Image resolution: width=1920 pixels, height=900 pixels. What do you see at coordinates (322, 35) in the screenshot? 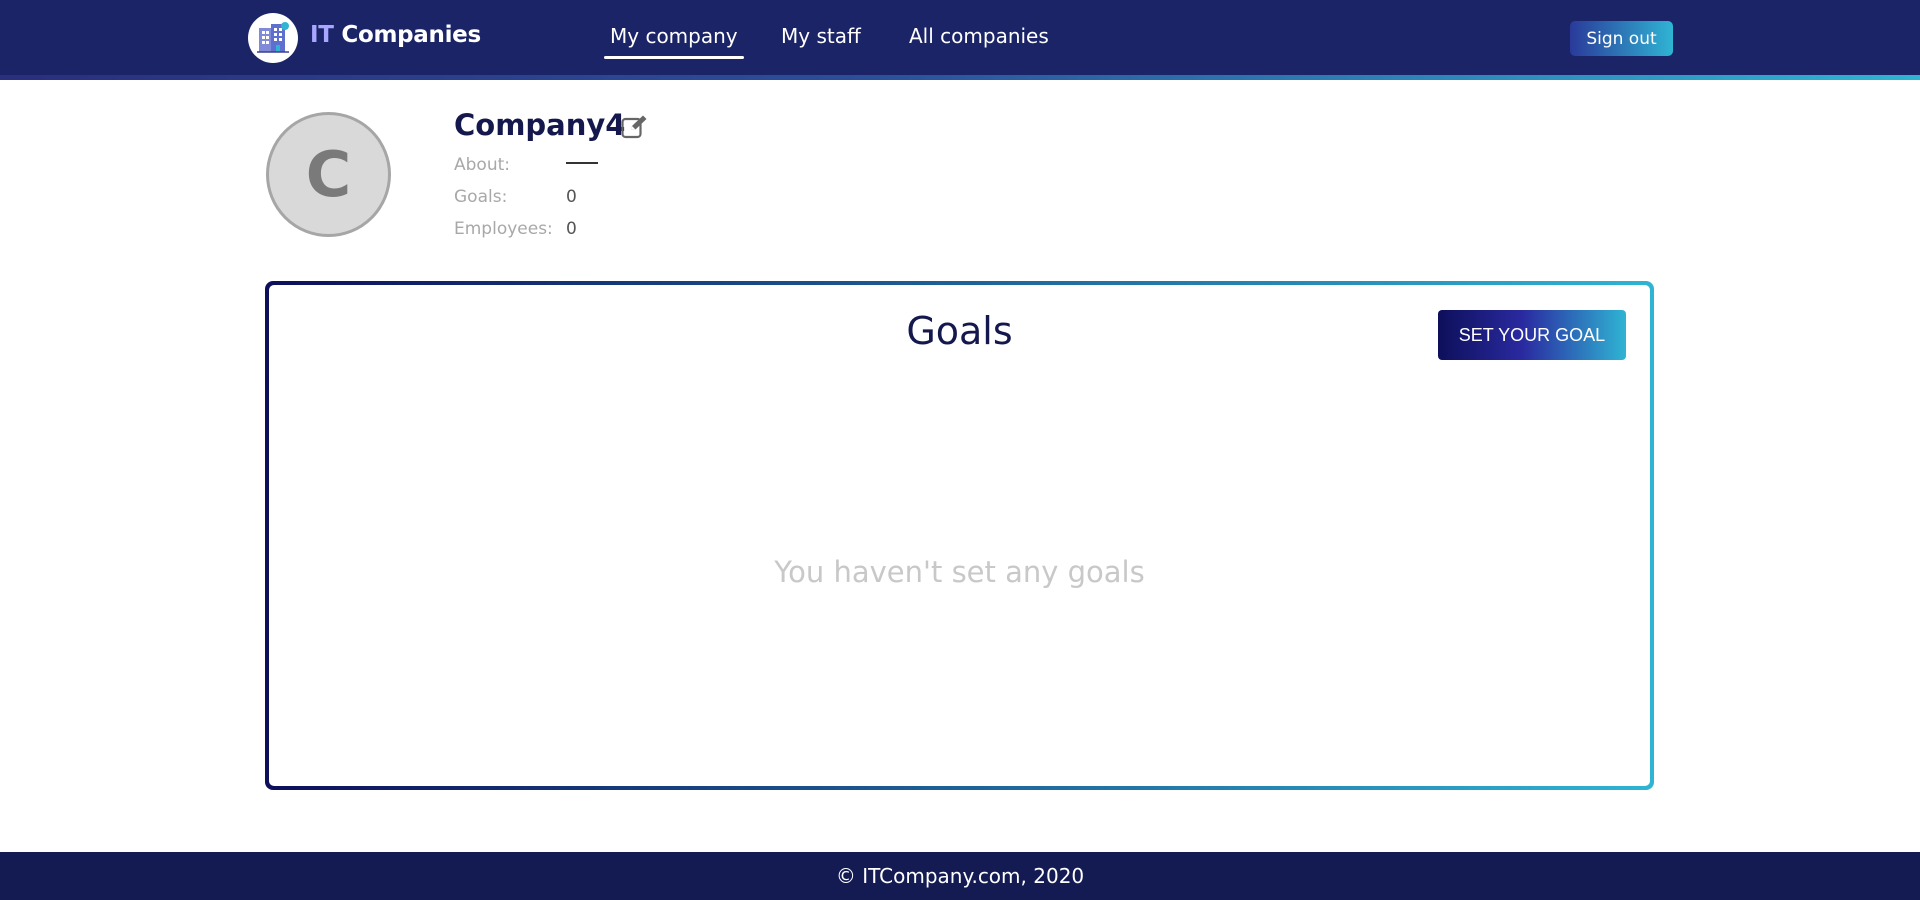
I see `brand-prefix: IT` at bounding box center [322, 35].